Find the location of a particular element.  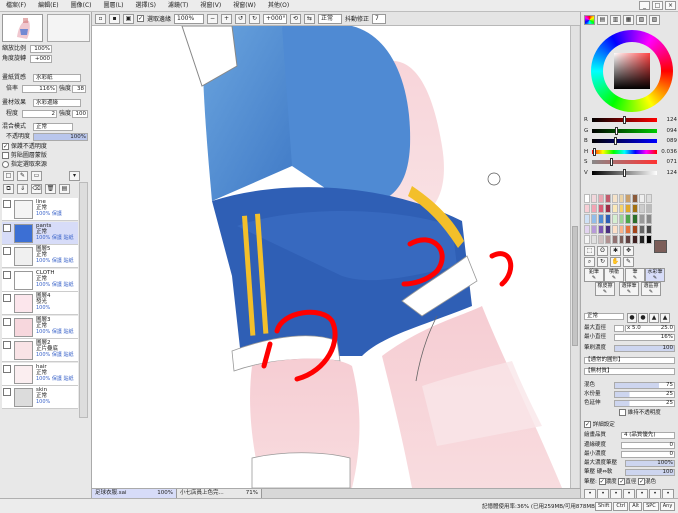

color-slider-r: R 124 is located at coordinates (630, 120).